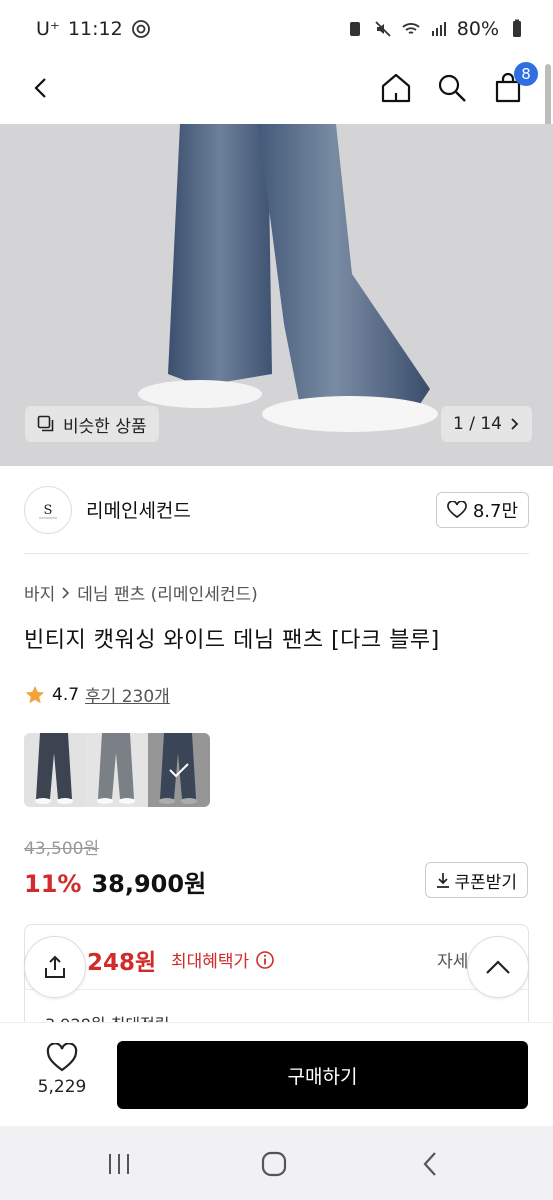 This screenshot has height=1200, width=553. What do you see at coordinates (477, 424) in the screenshot?
I see `image-counter: 1 / 14` at bounding box center [477, 424].